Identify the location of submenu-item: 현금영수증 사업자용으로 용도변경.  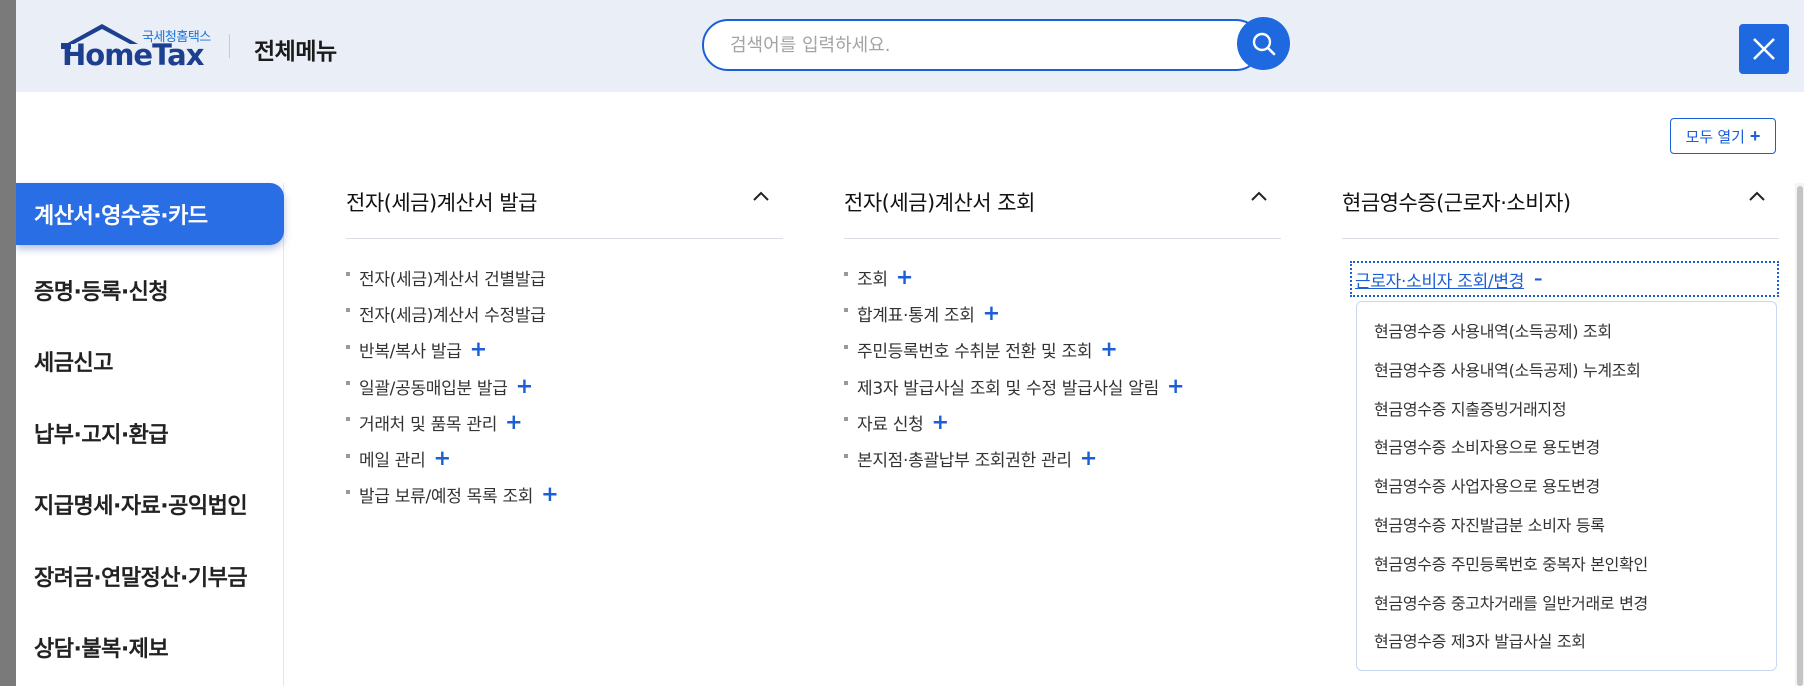
(1575, 492).